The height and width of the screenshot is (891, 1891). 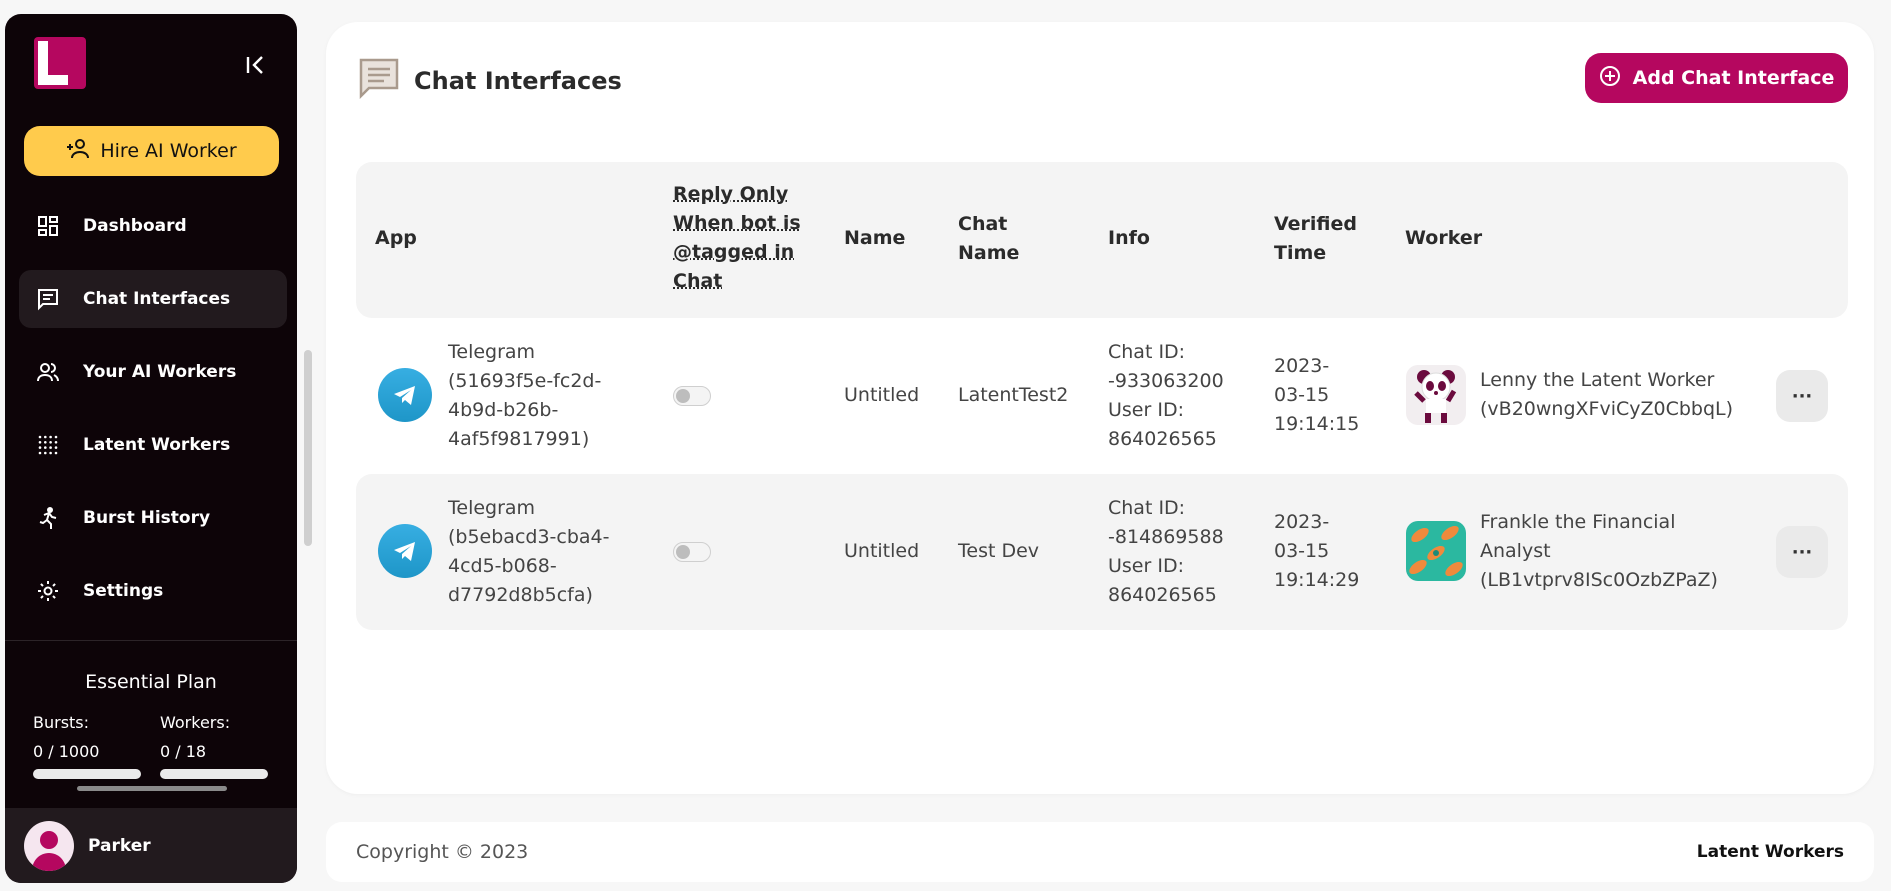 What do you see at coordinates (737, 238) in the screenshot?
I see `header-reply-only: Reply Only When bot is @tagged in Chat` at bounding box center [737, 238].